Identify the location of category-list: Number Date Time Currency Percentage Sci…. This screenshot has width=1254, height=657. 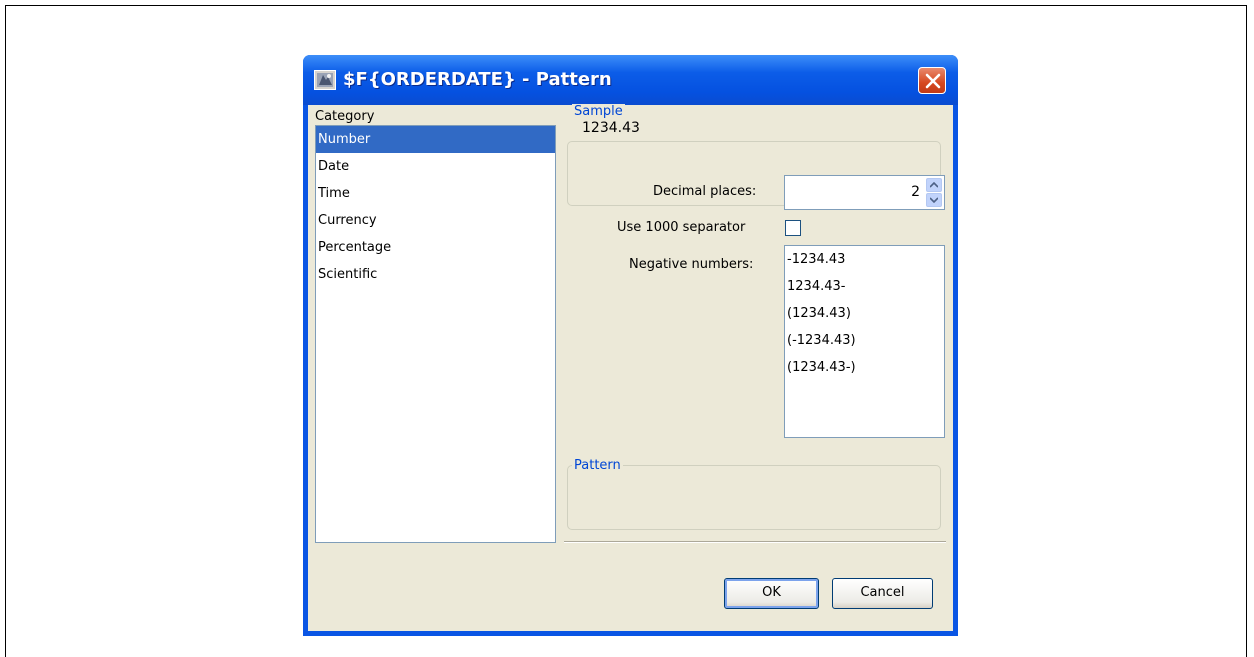
(435, 334).